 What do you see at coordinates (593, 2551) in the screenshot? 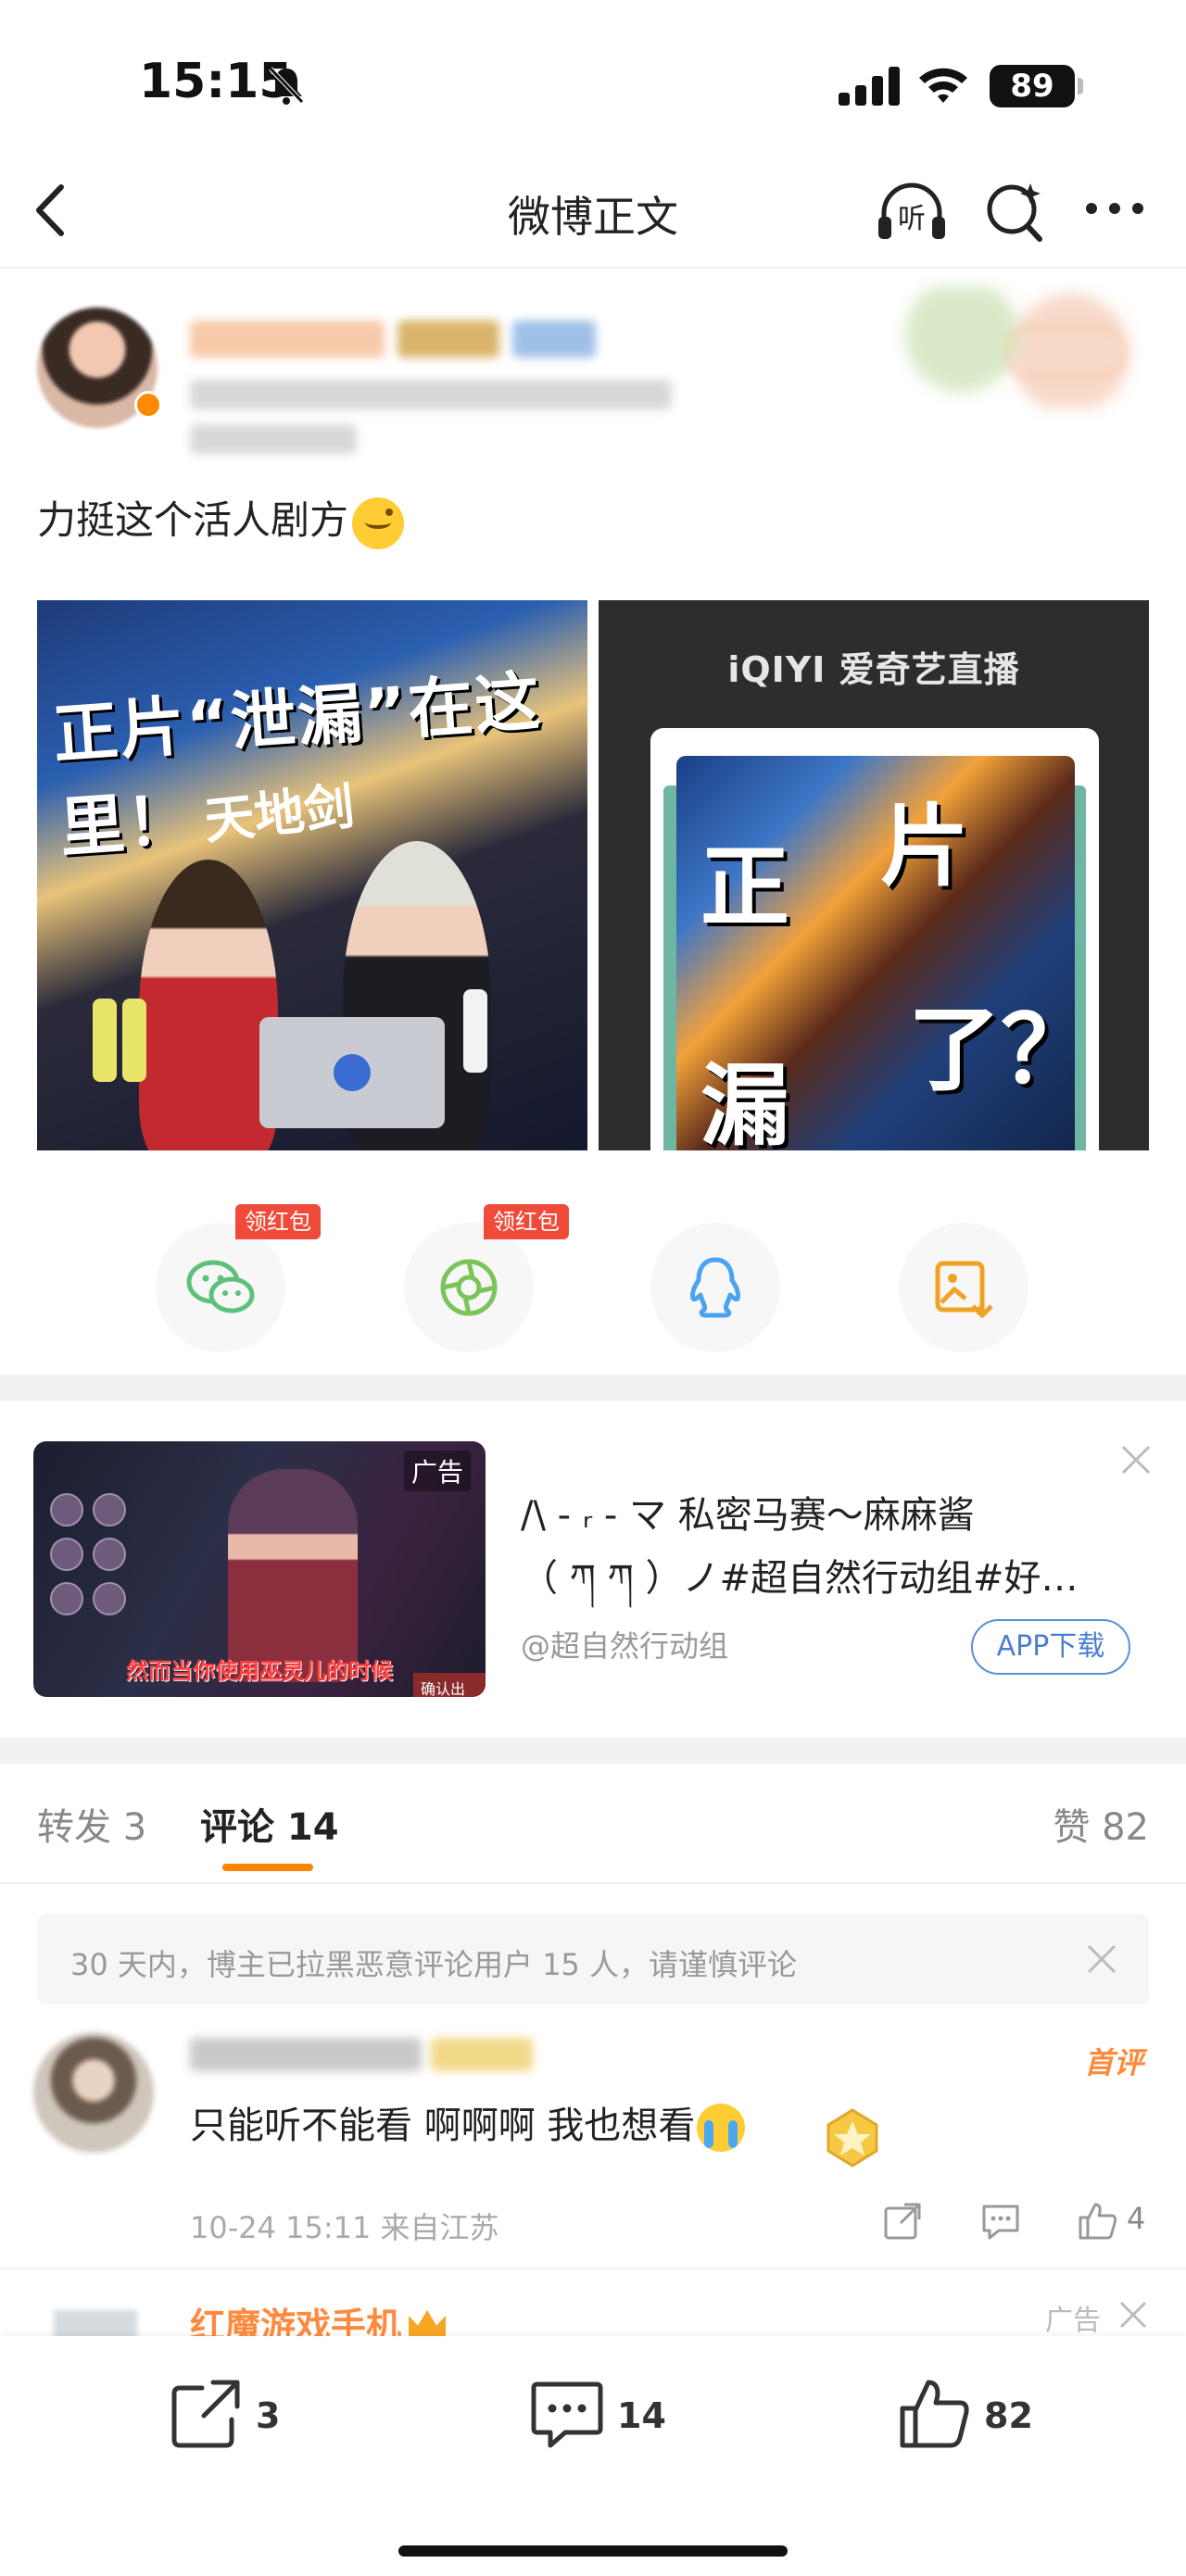
I see `home-indicator` at bounding box center [593, 2551].